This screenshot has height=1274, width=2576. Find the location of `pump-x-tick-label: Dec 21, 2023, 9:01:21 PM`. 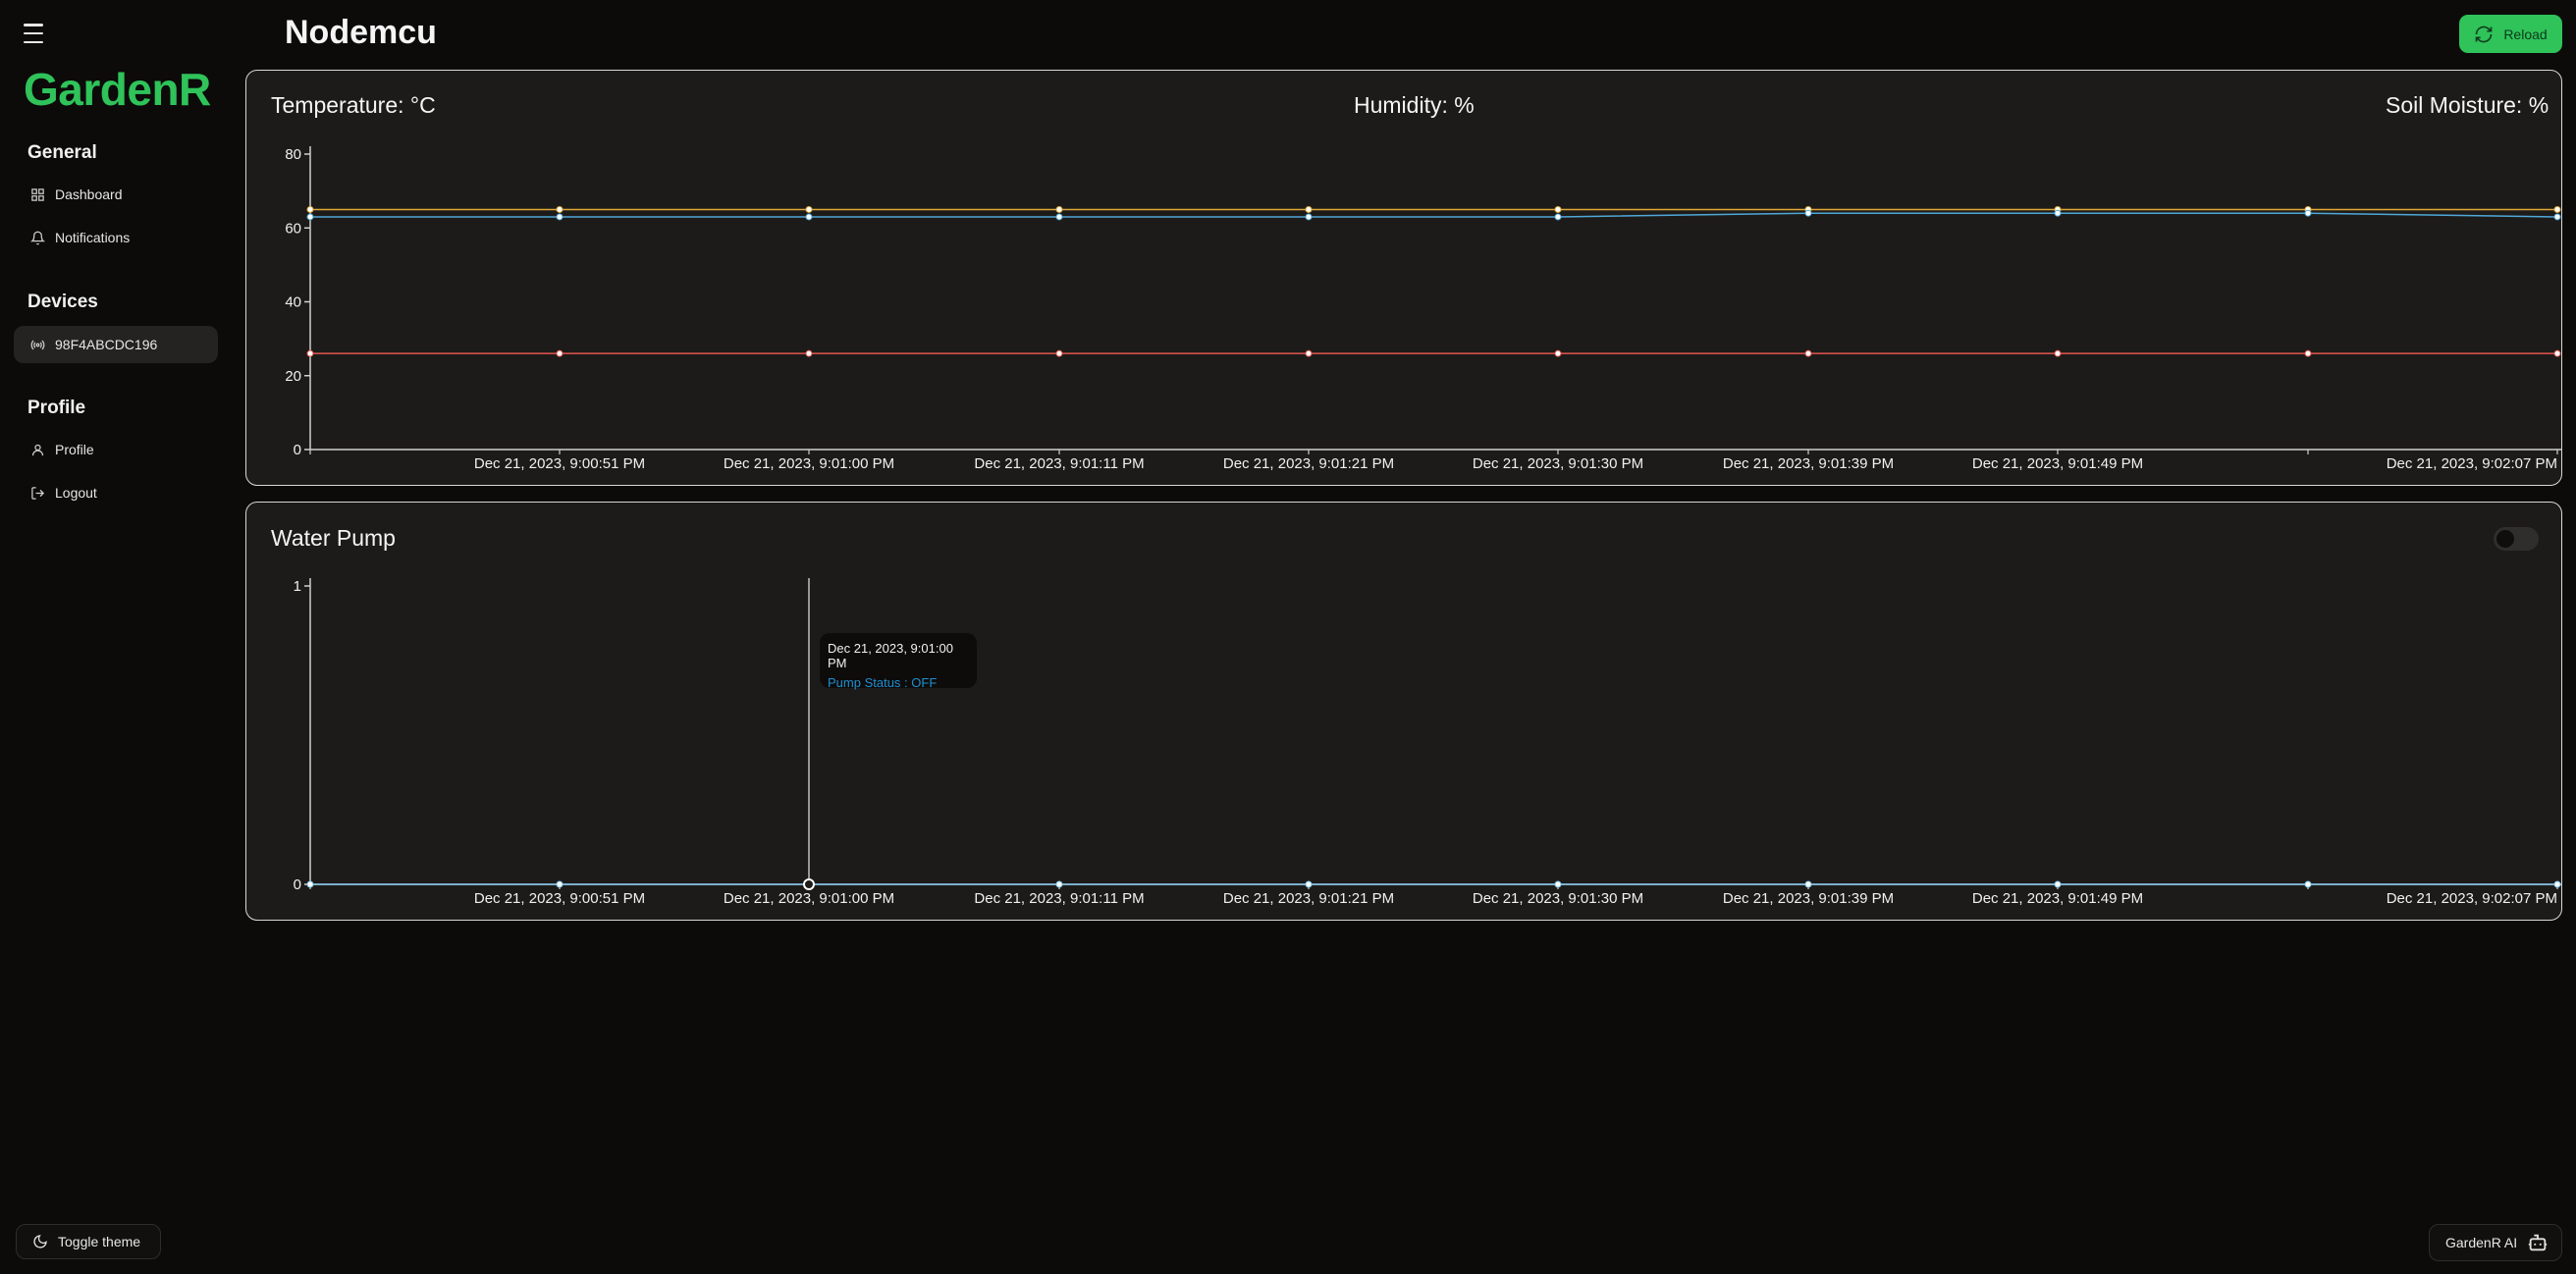

pump-x-tick-label: Dec 21, 2023, 9:01:21 PM is located at coordinates (1308, 898).